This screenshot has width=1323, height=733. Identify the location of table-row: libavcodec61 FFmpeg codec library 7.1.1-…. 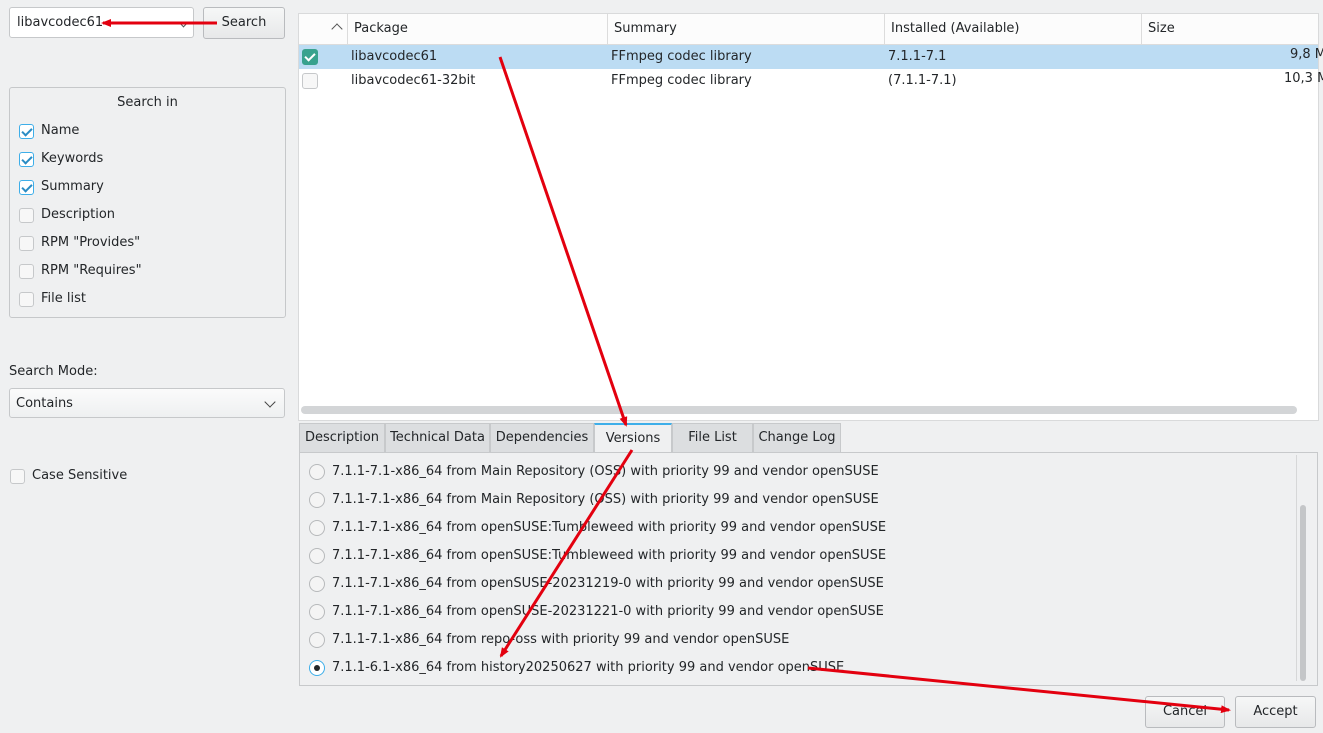
(811, 57).